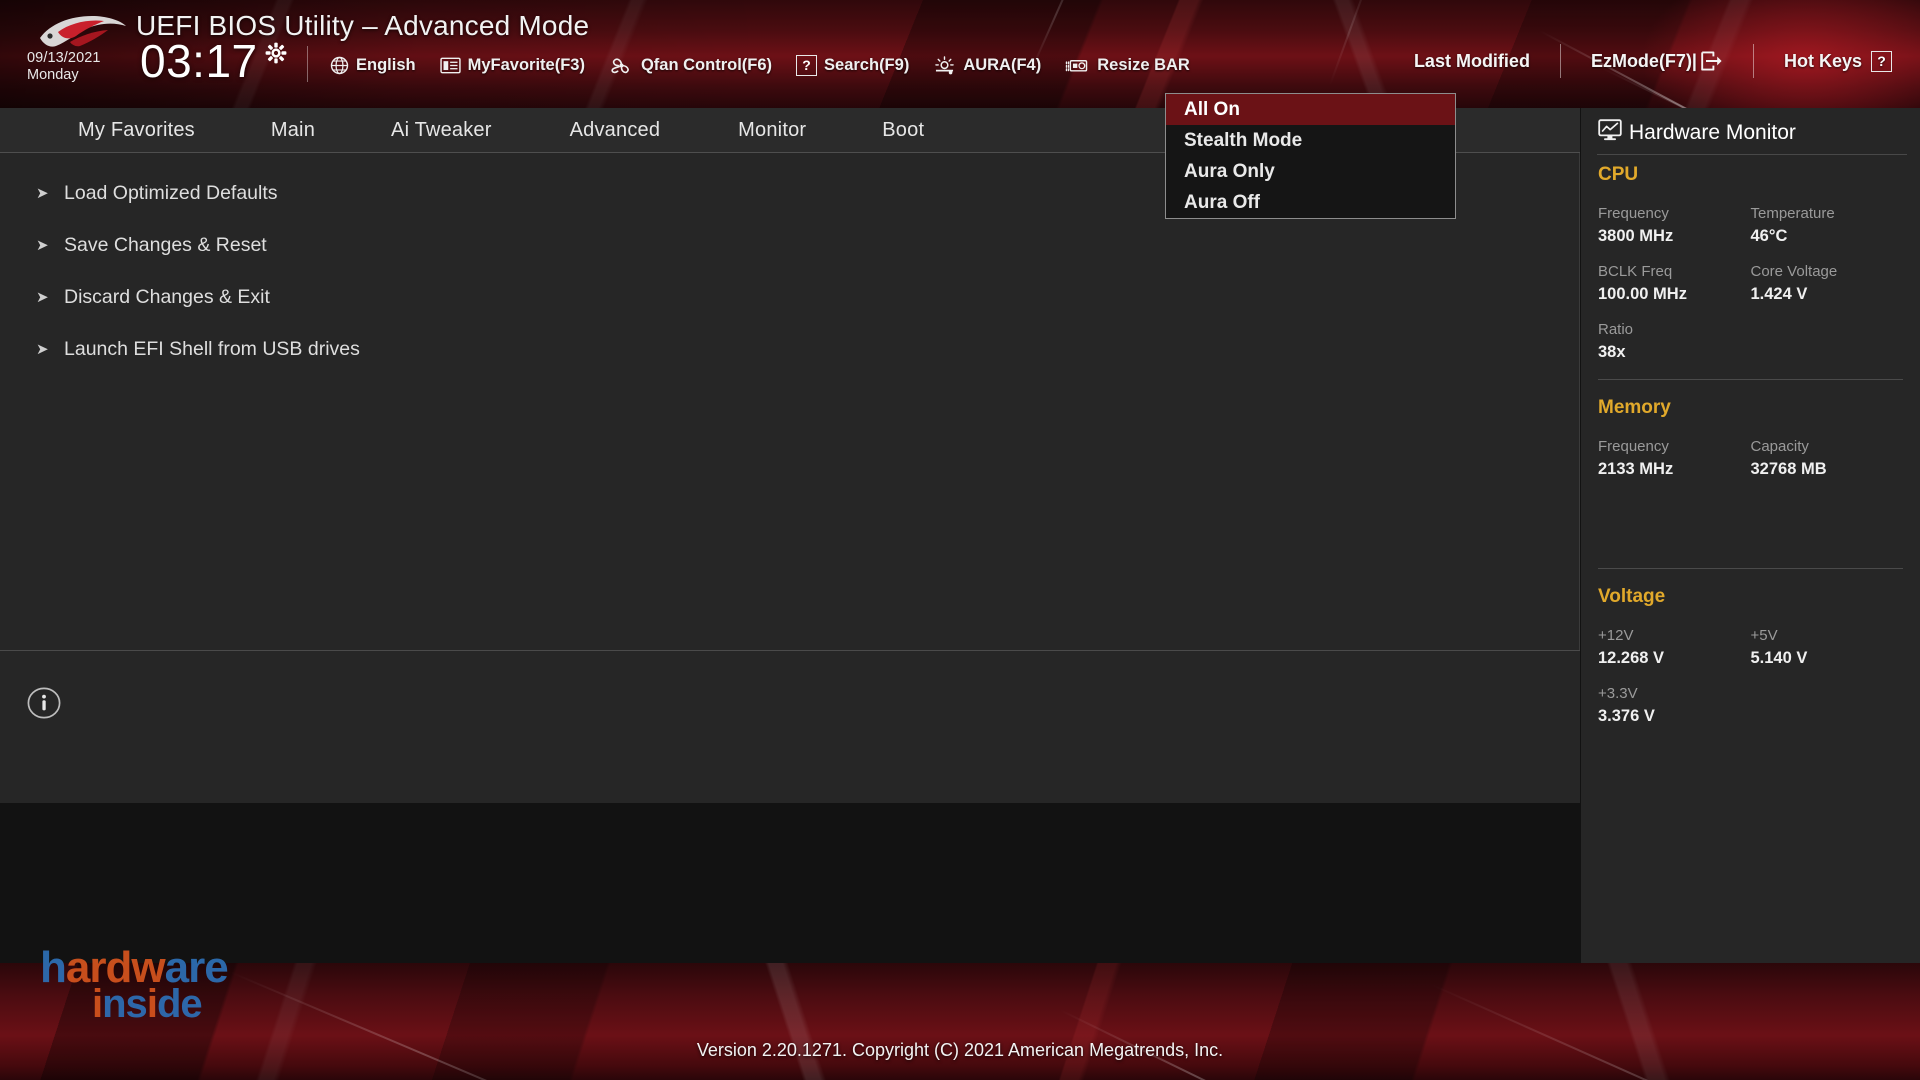  Describe the element at coordinates (1827, 225) in the screenshot. I see `hw-field-cpu-temperature: Temperature 46°C` at that location.